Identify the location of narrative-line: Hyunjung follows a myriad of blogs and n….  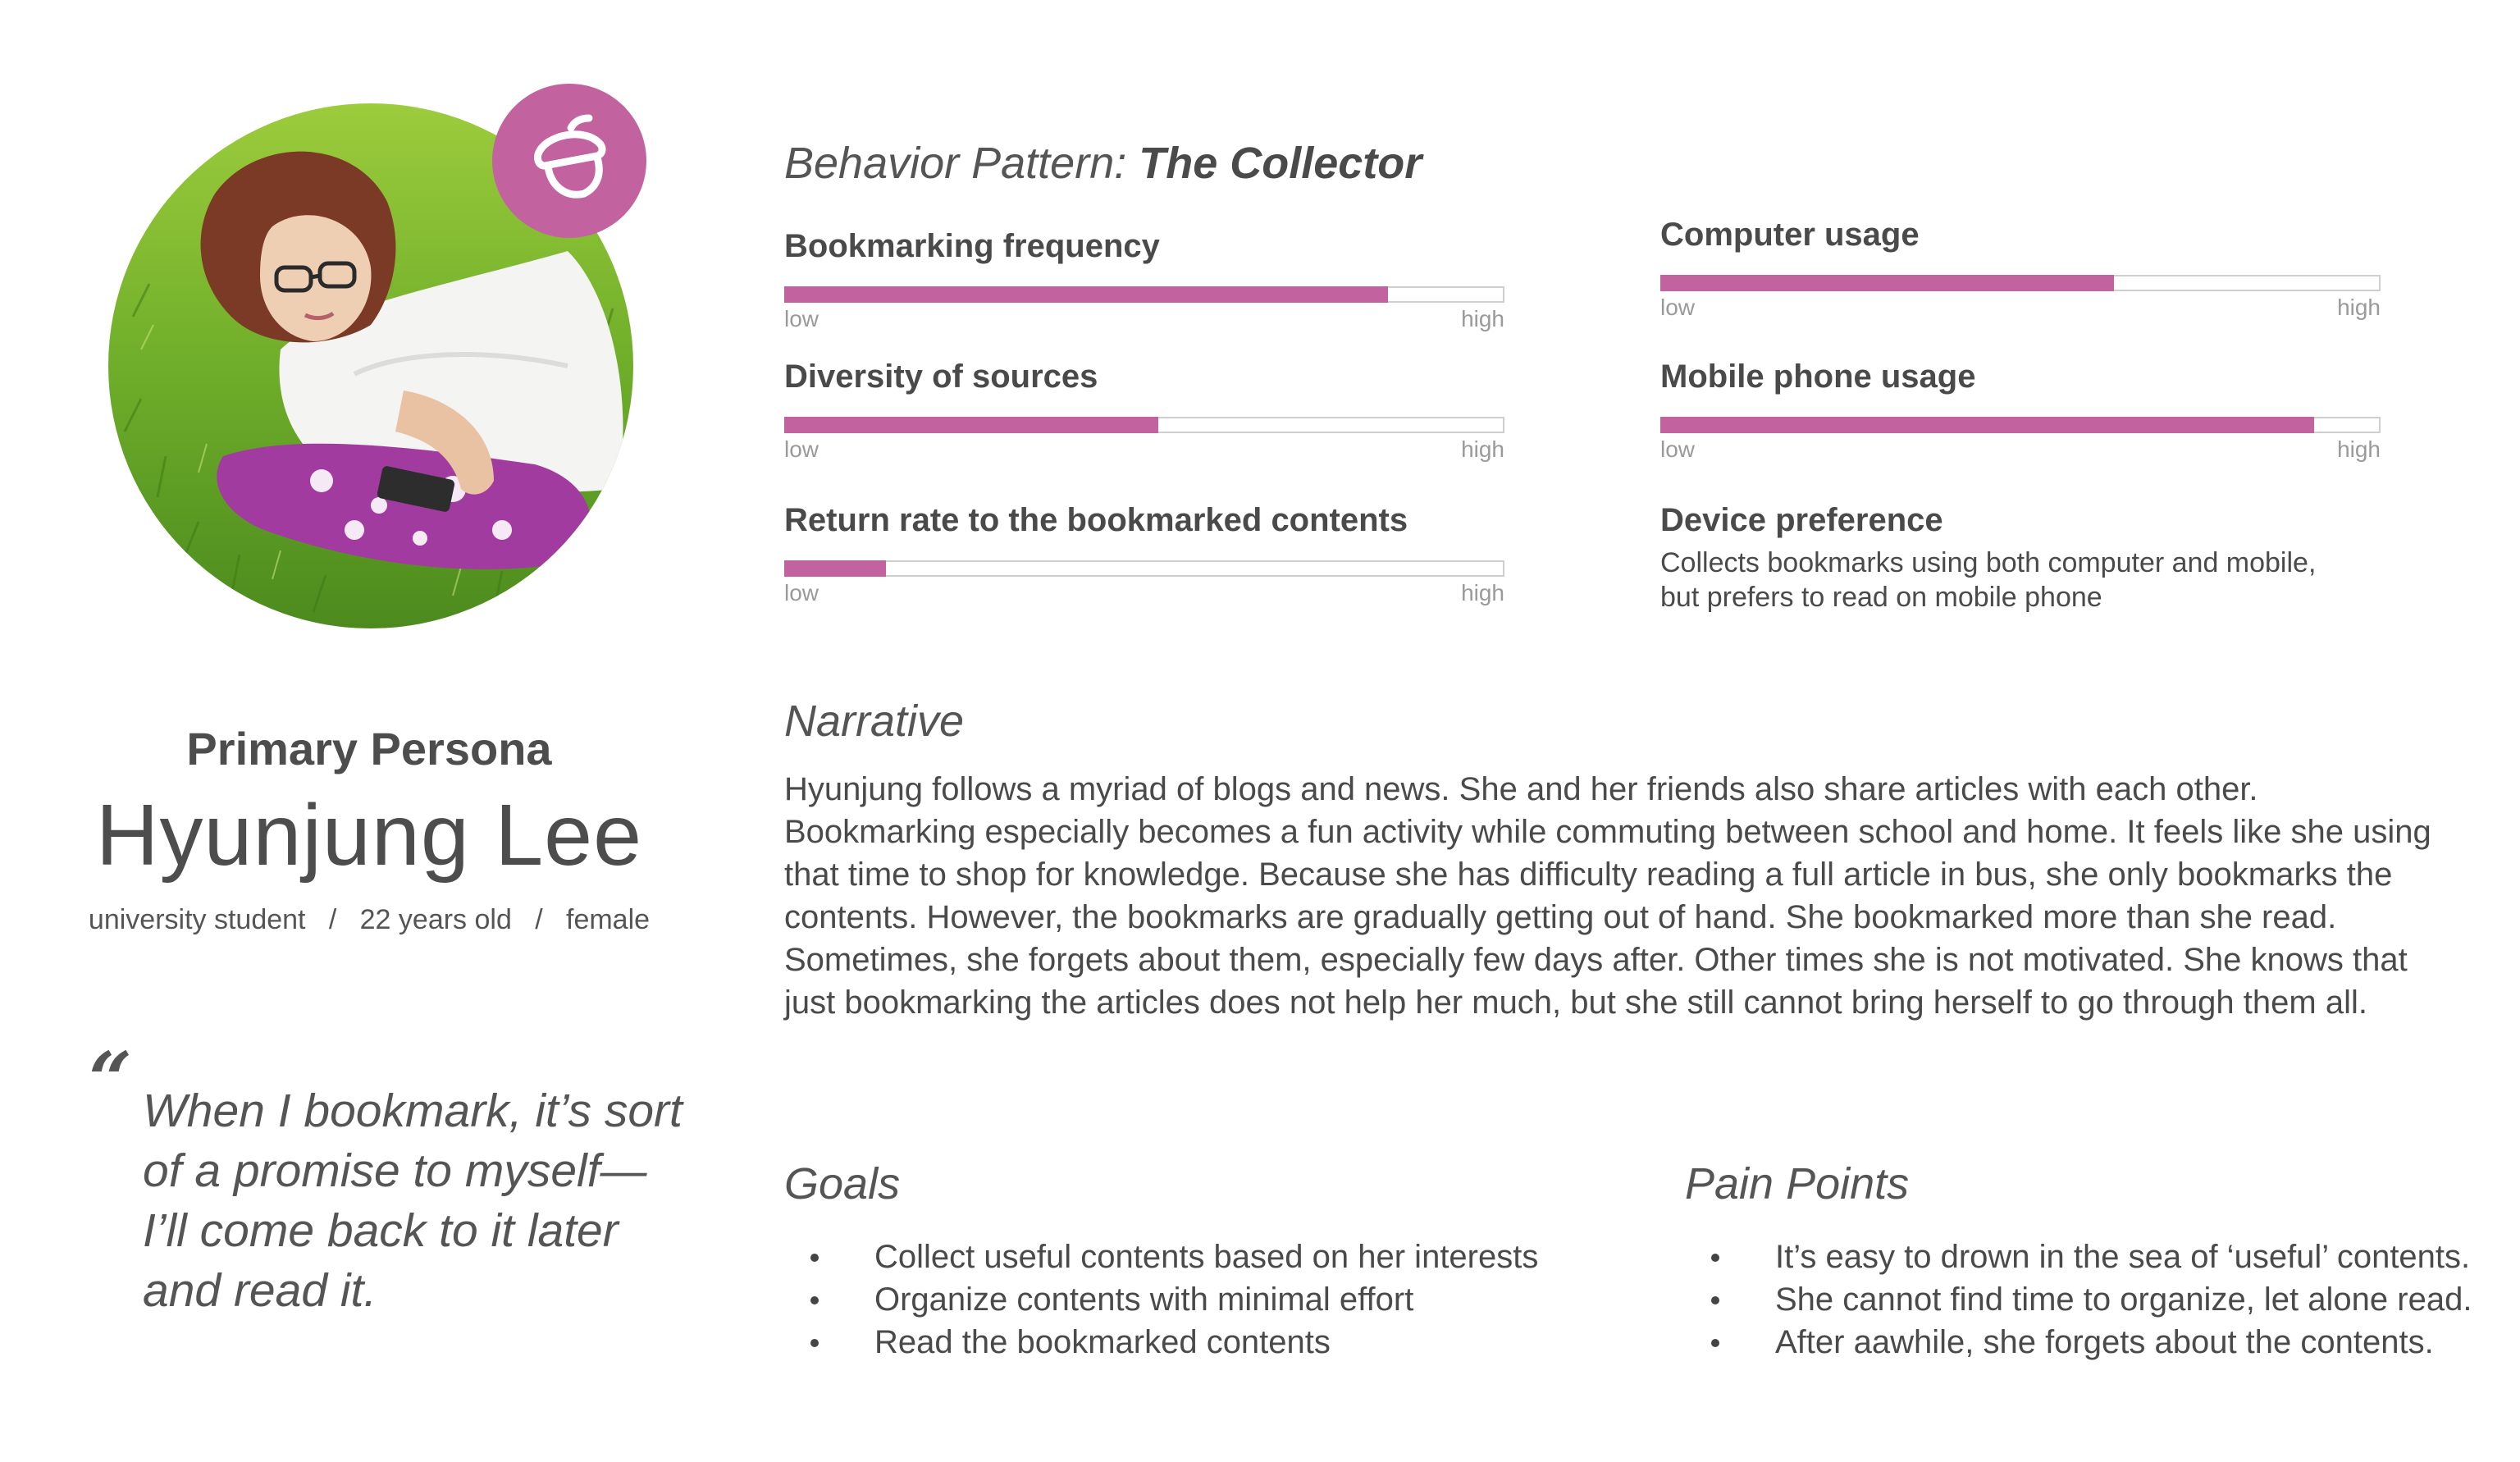
(1521, 789).